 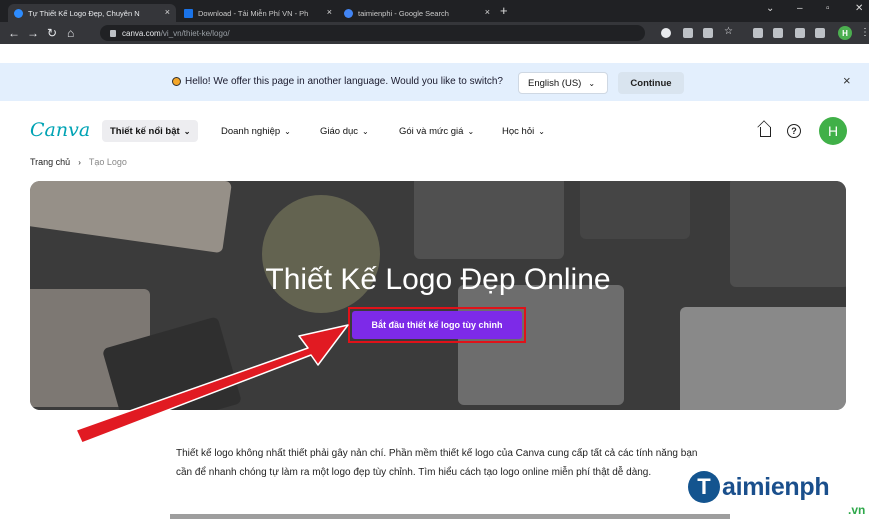 What do you see at coordinates (776, 486) in the screenshot?
I see `watermark-text: aimienph` at bounding box center [776, 486].